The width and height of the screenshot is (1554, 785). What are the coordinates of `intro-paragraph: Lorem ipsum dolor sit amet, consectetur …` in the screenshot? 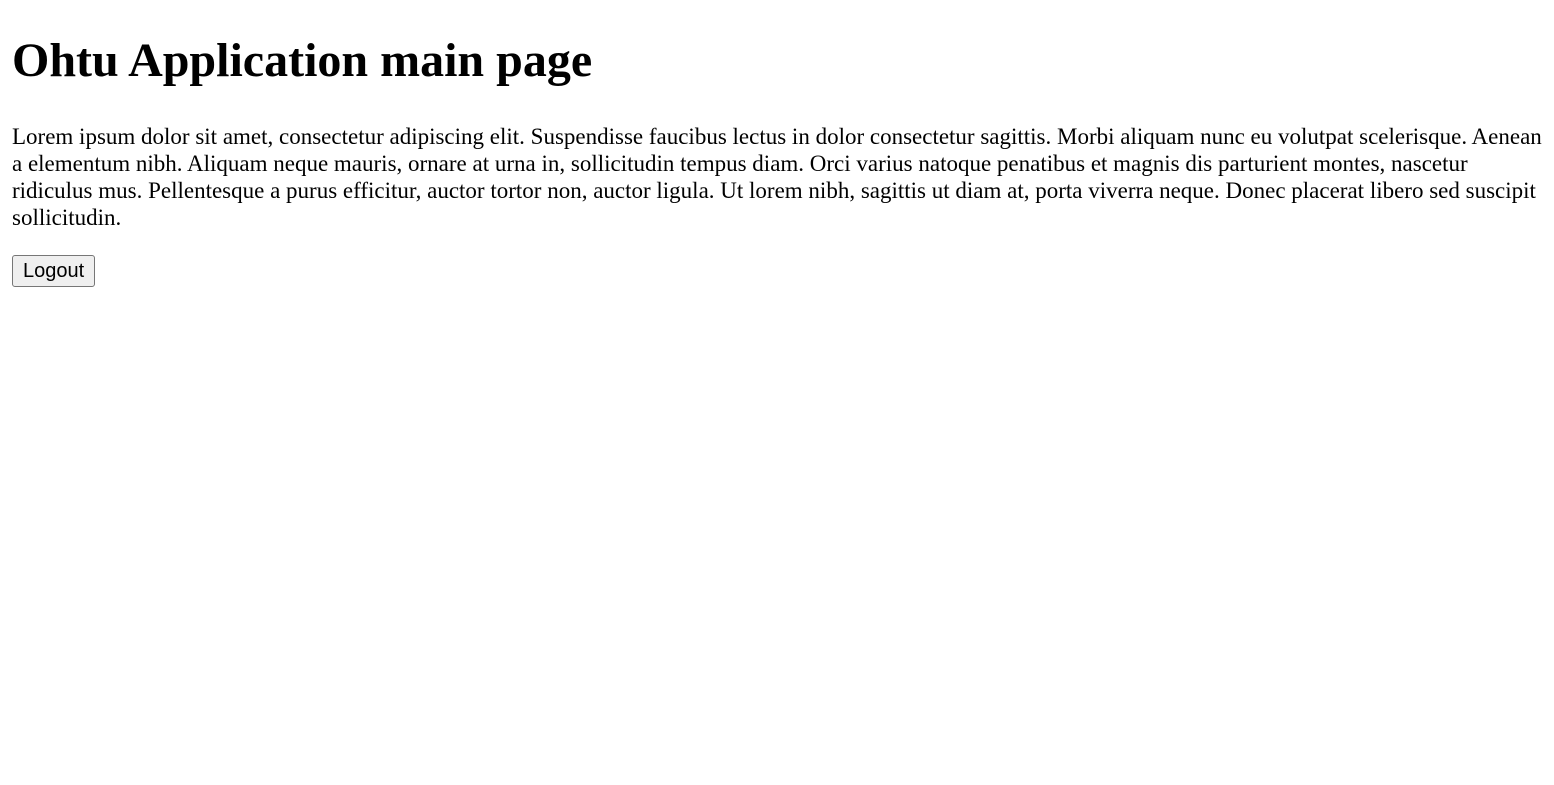 It's located at (777, 177).